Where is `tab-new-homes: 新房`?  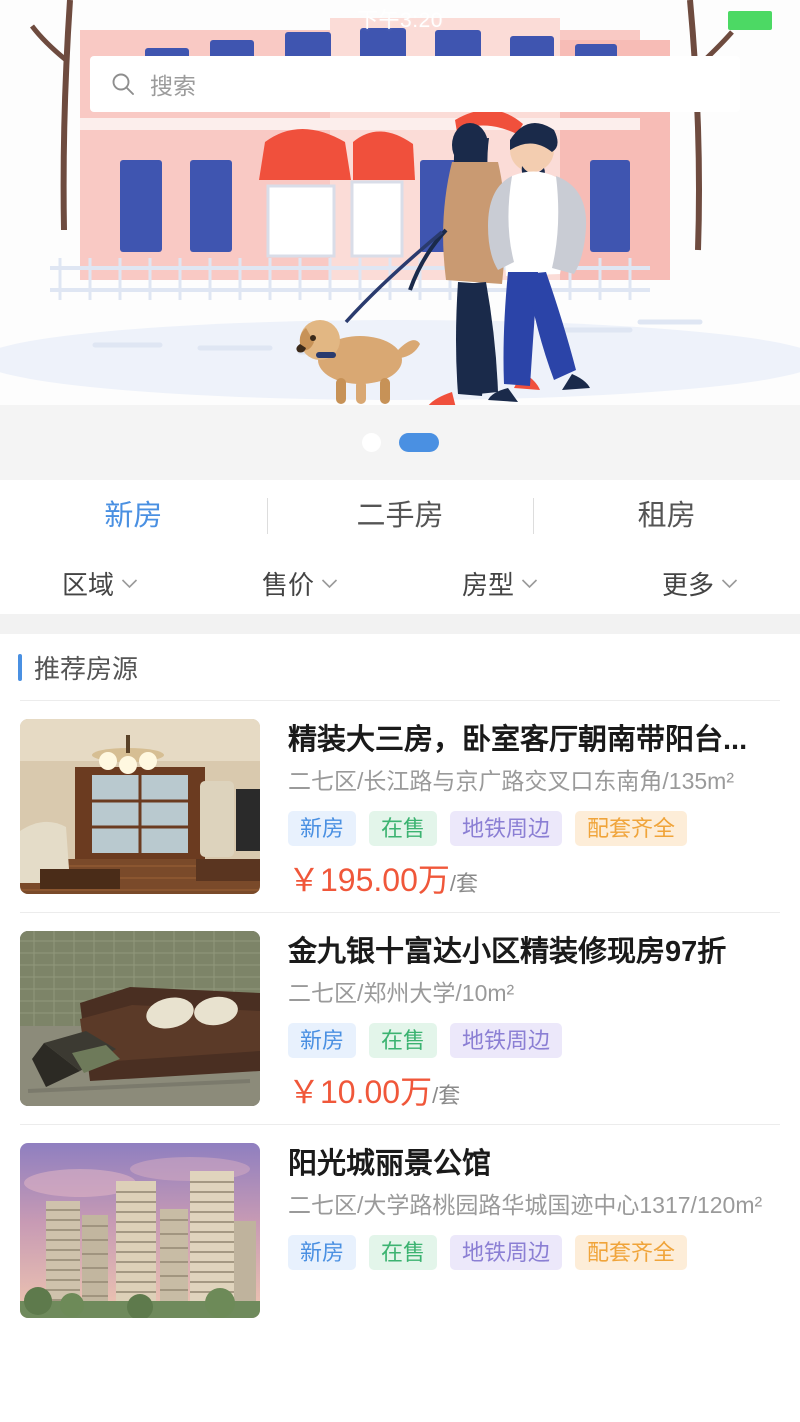 tab-new-homes: 新房 is located at coordinates (133, 516).